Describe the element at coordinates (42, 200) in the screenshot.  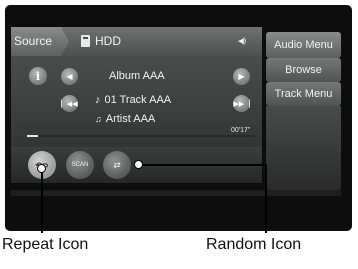
I see `repeat-callout-line` at that location.